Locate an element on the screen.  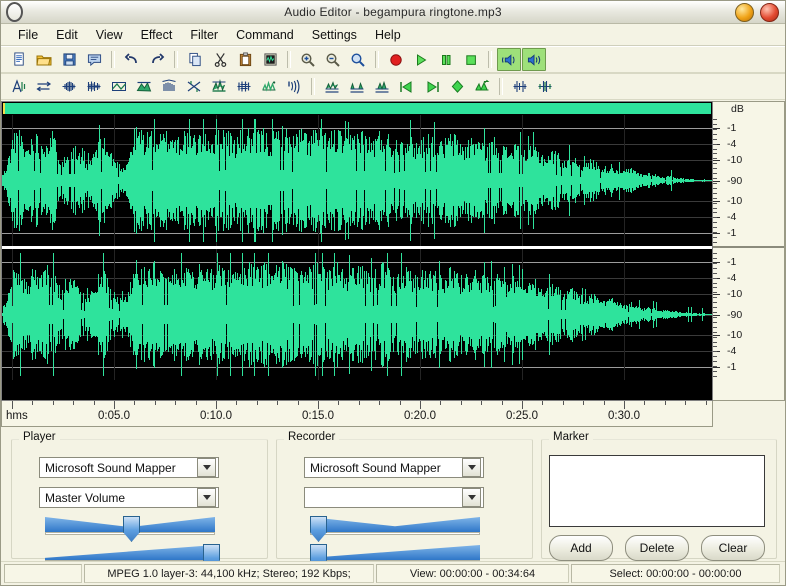
invert-icon is located at coordinates (194, 86).